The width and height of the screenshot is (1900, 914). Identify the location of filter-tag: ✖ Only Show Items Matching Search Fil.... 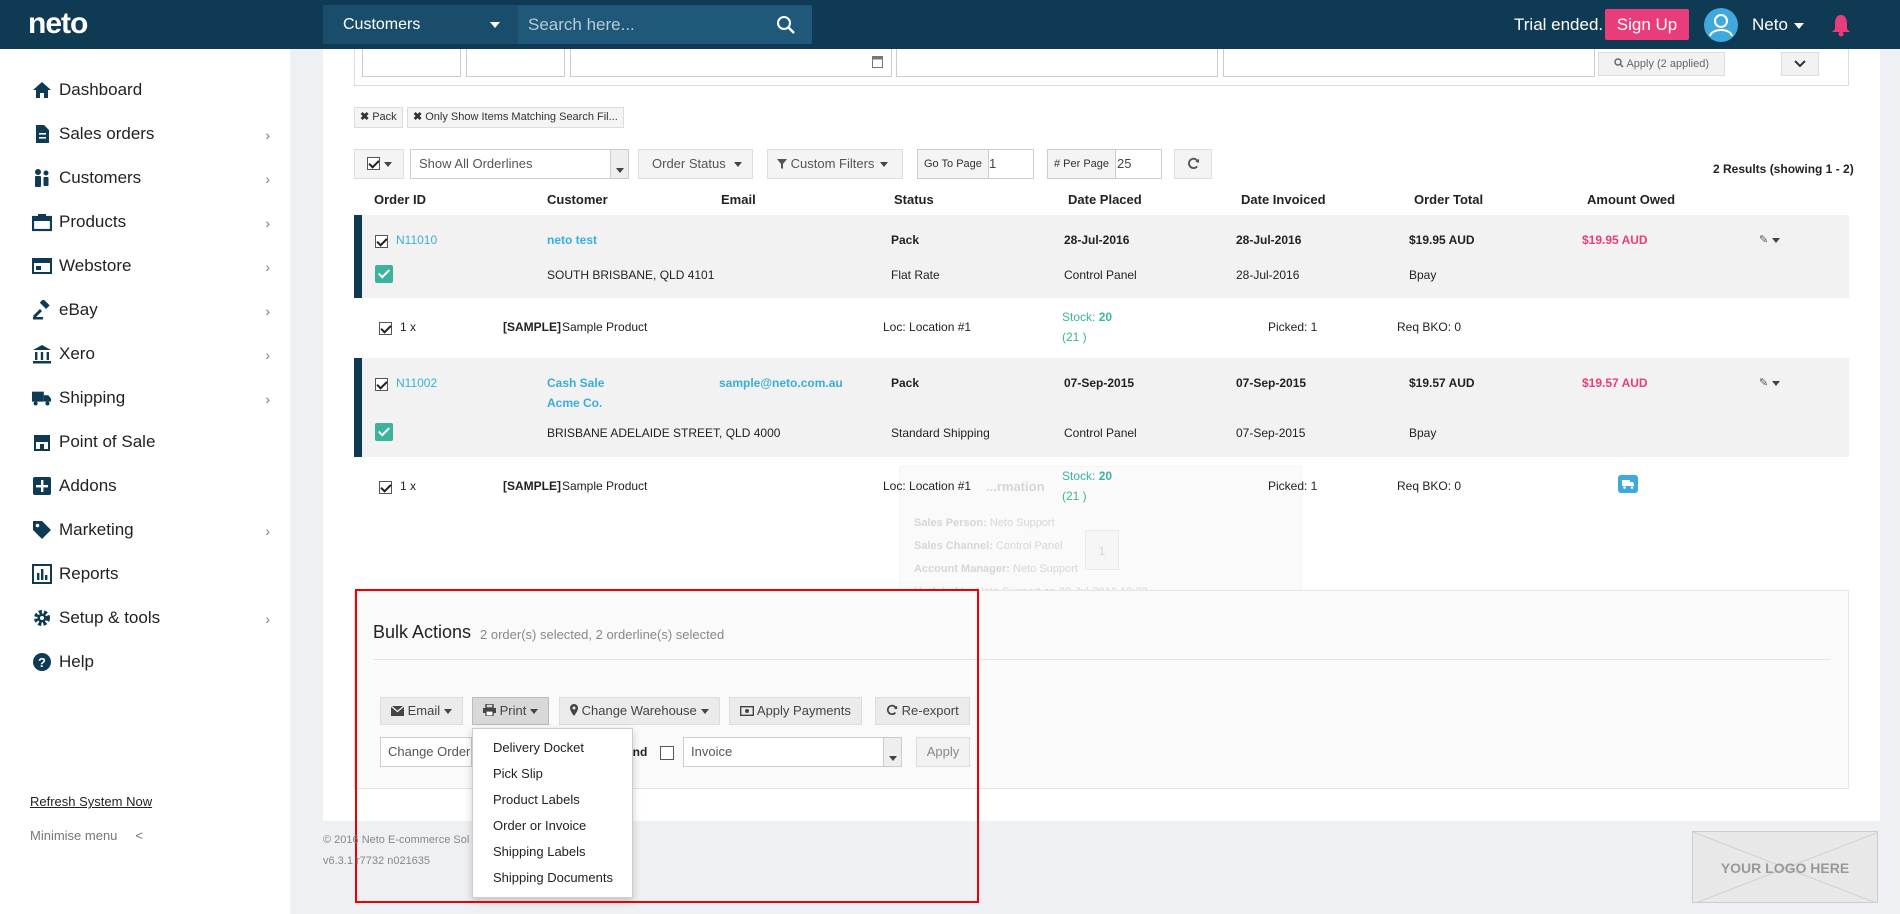
(515, 117).